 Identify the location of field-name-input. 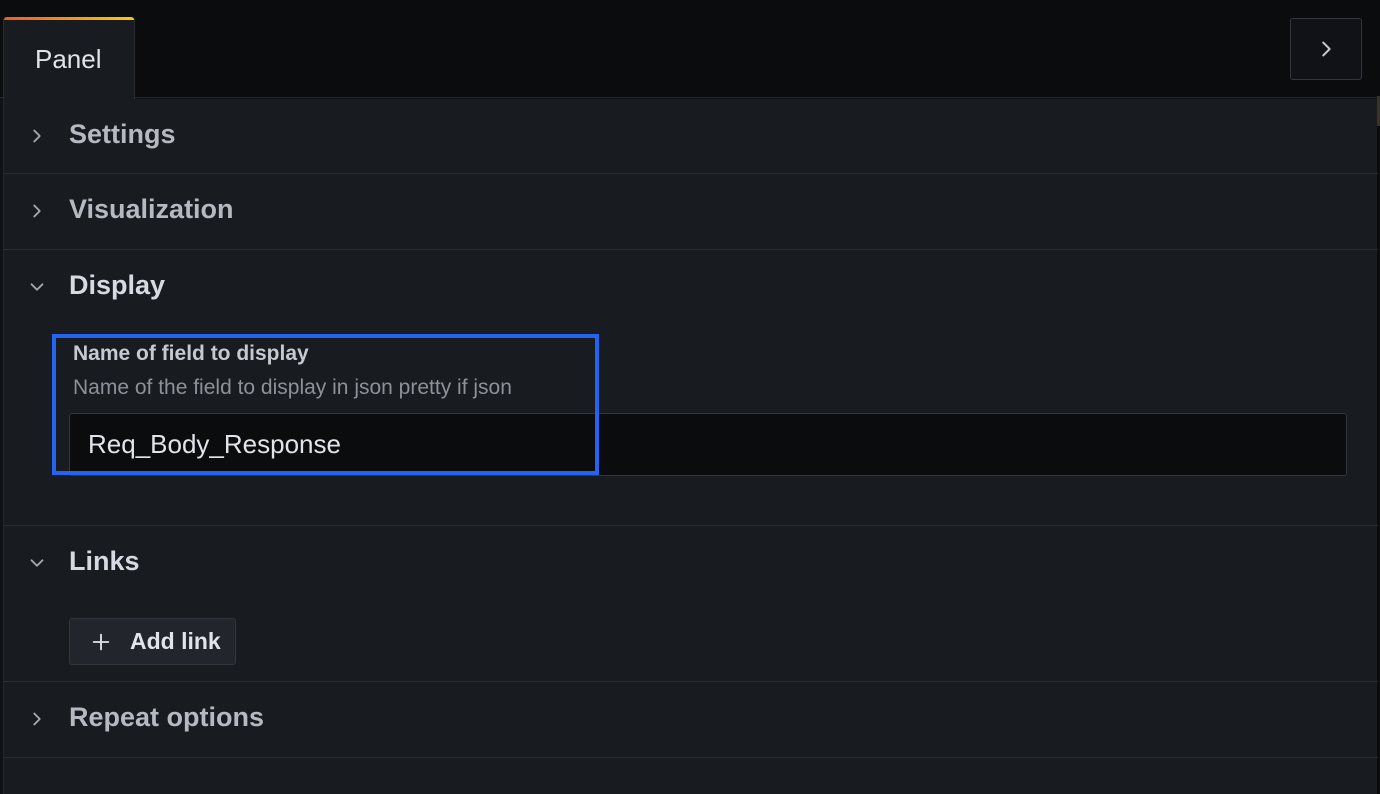
(708, 444).